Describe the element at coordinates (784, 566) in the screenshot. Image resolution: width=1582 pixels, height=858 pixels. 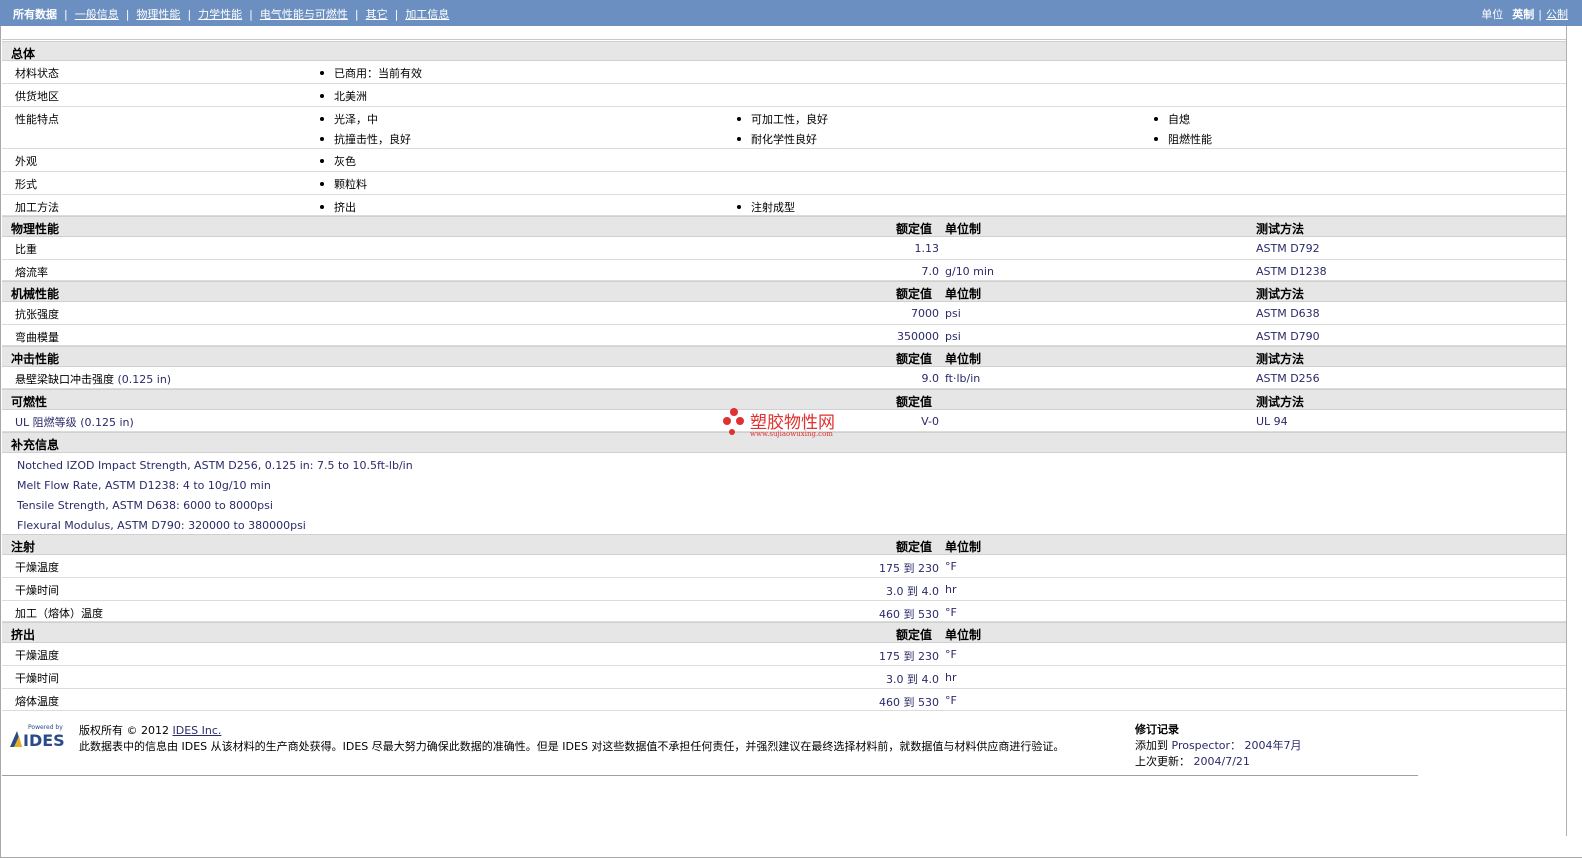
I see `row-injection-dry-temp: 干燥温度 175 到 230 °F` at that location.